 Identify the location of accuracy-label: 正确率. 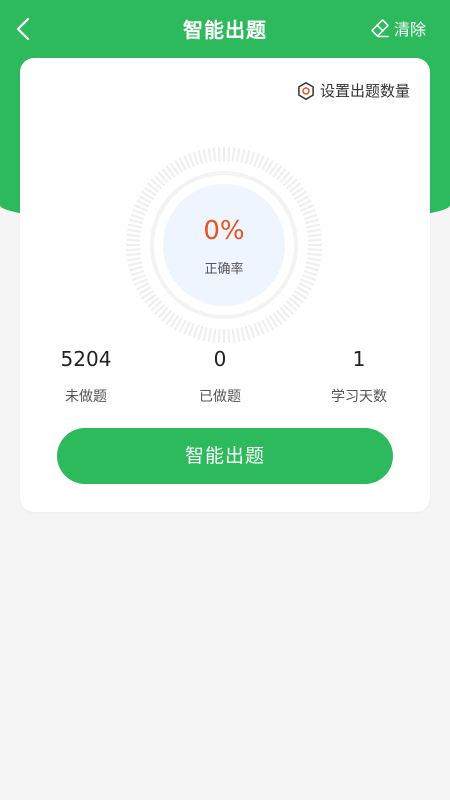
(224, 269).